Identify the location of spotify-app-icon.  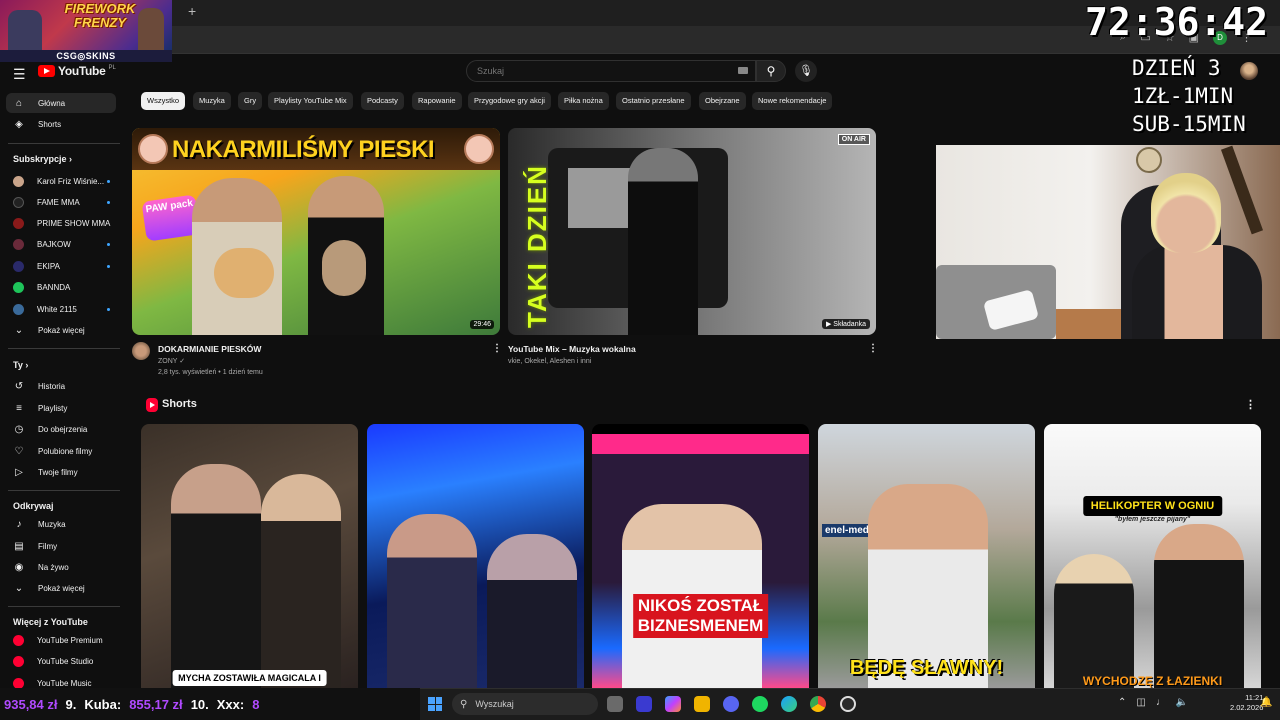
(760, 704).